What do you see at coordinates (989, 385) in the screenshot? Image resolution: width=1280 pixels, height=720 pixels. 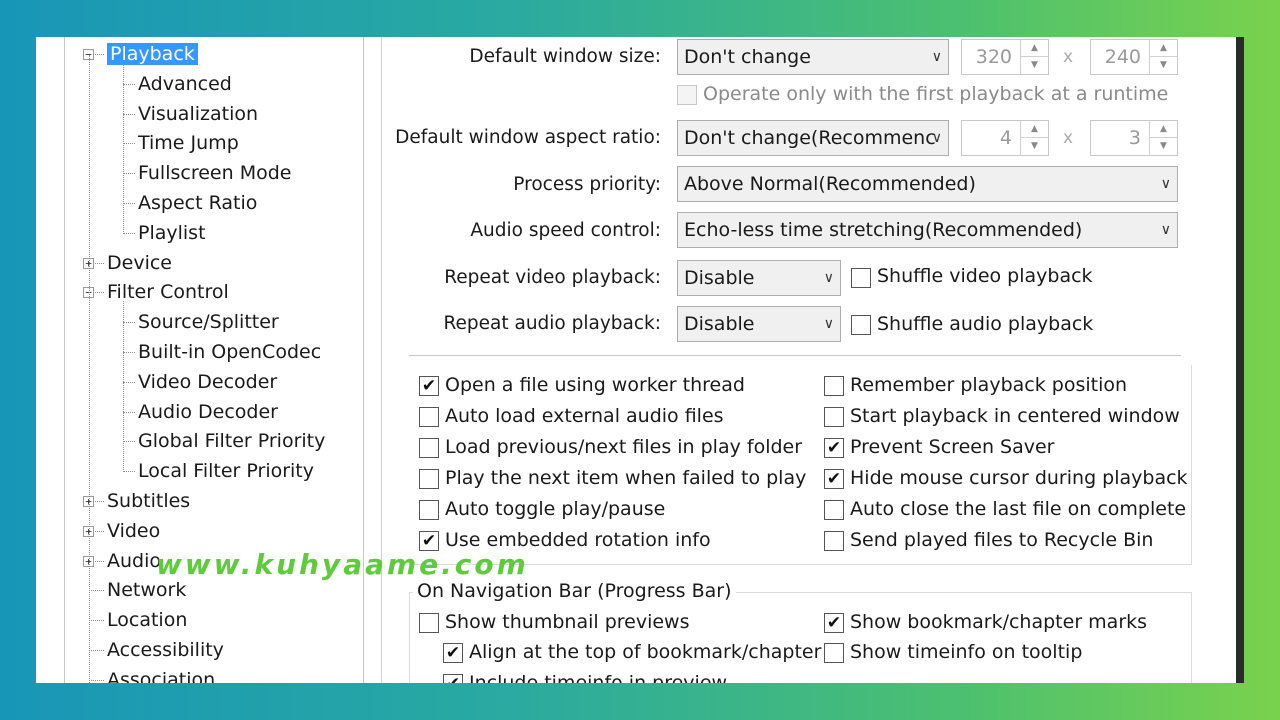 I see `option-label: Remember playback position` at bounding box center [989, 385].